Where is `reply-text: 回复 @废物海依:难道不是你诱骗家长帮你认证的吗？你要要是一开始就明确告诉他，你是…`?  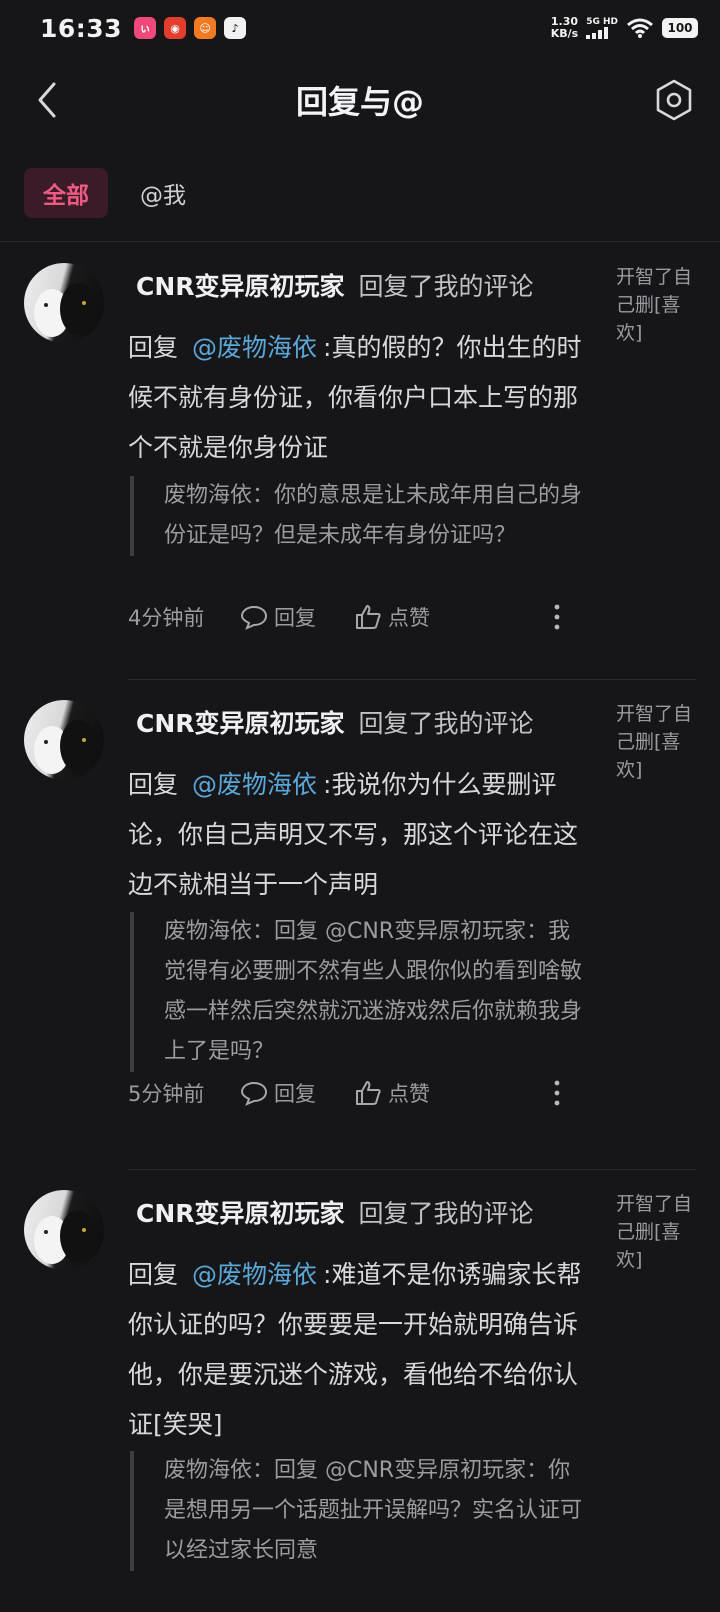
reply-text: 回复 @废物海依:难道不是你诱骗家长帮你认证的吗？你要要是一开始就明确告诉他，你是… is located at coordinates (355, 1349).